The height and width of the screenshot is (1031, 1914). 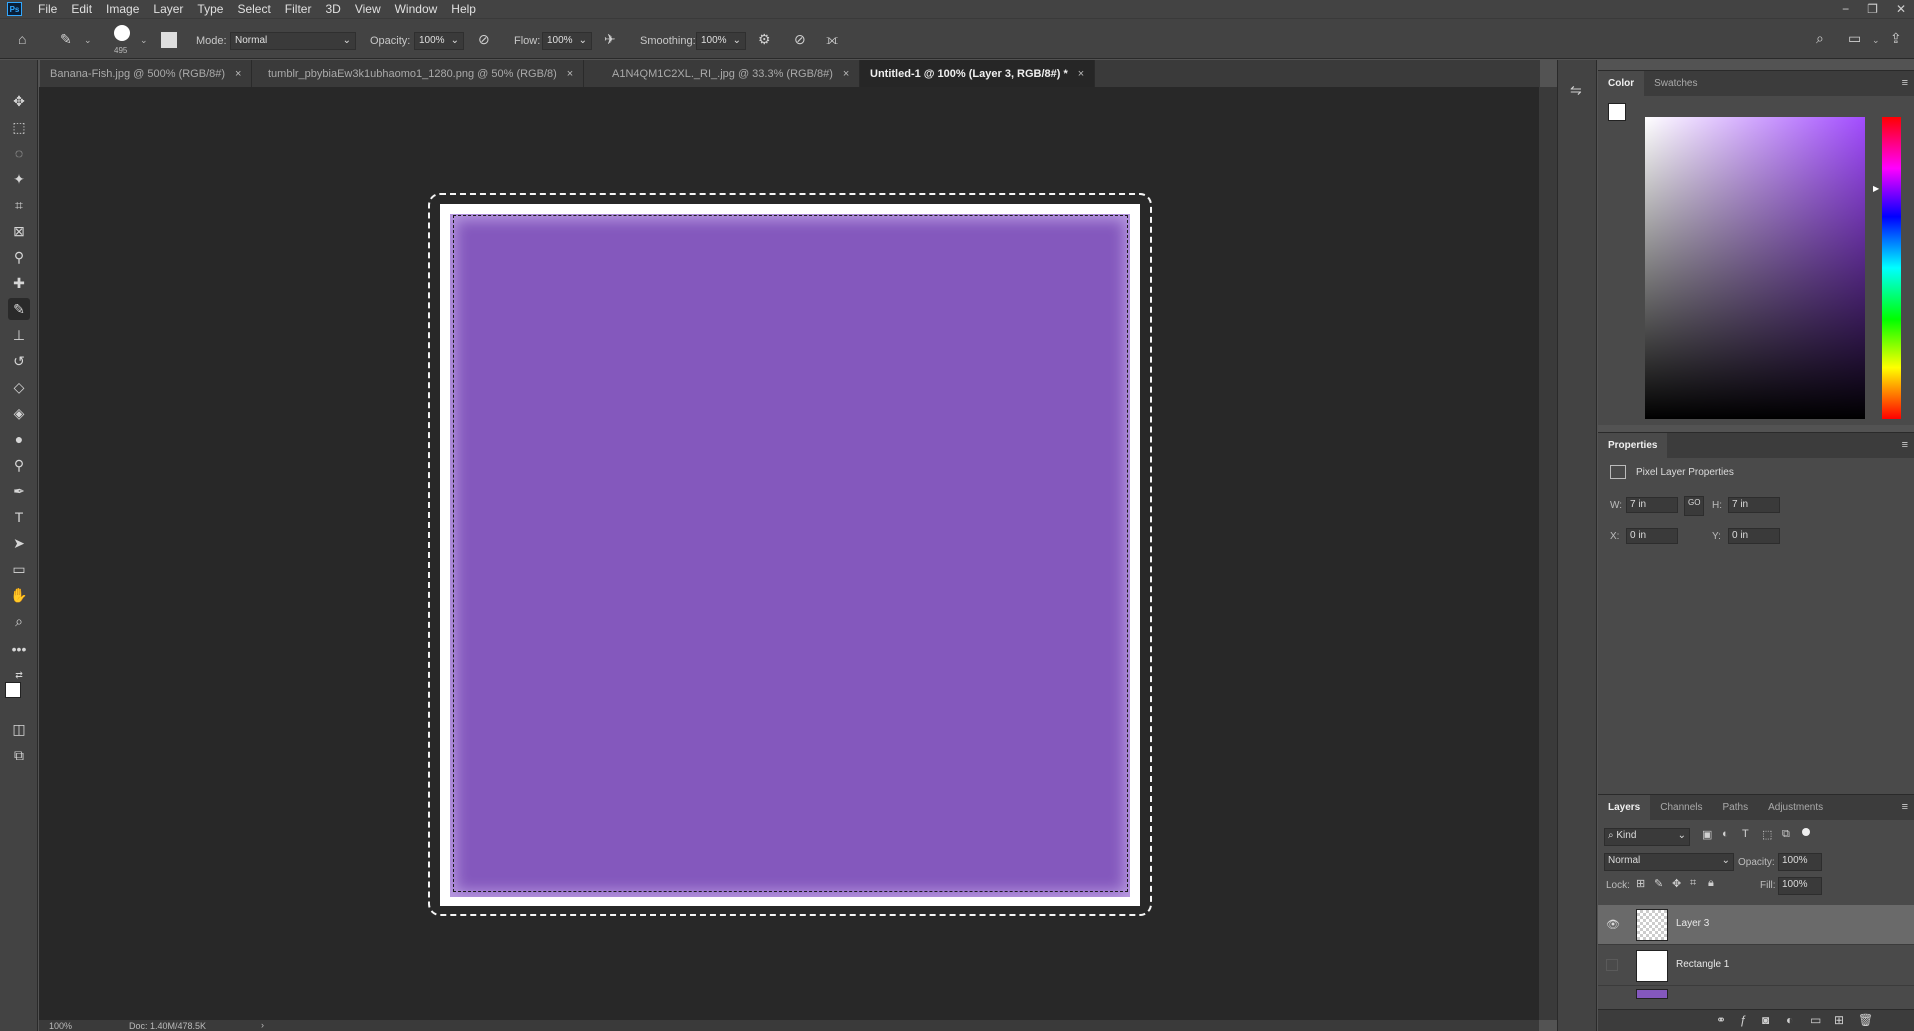 I want to click on vertical-scrollbar, so click(x=1548, y=553).